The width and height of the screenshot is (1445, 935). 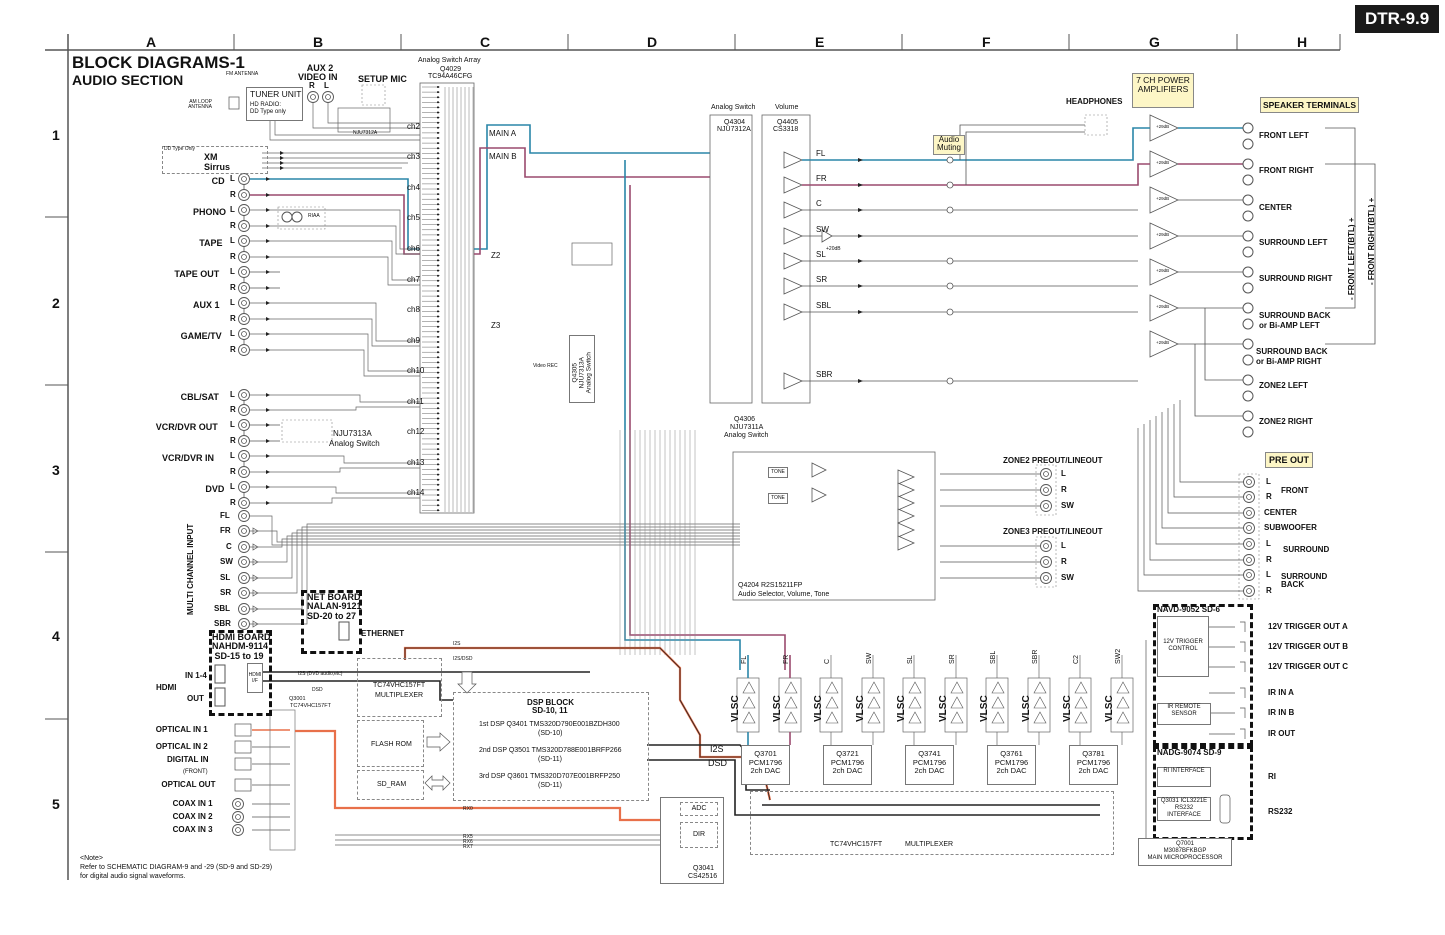 I want to click on volume-channel-label: SBL, so click(x=824, y=305).